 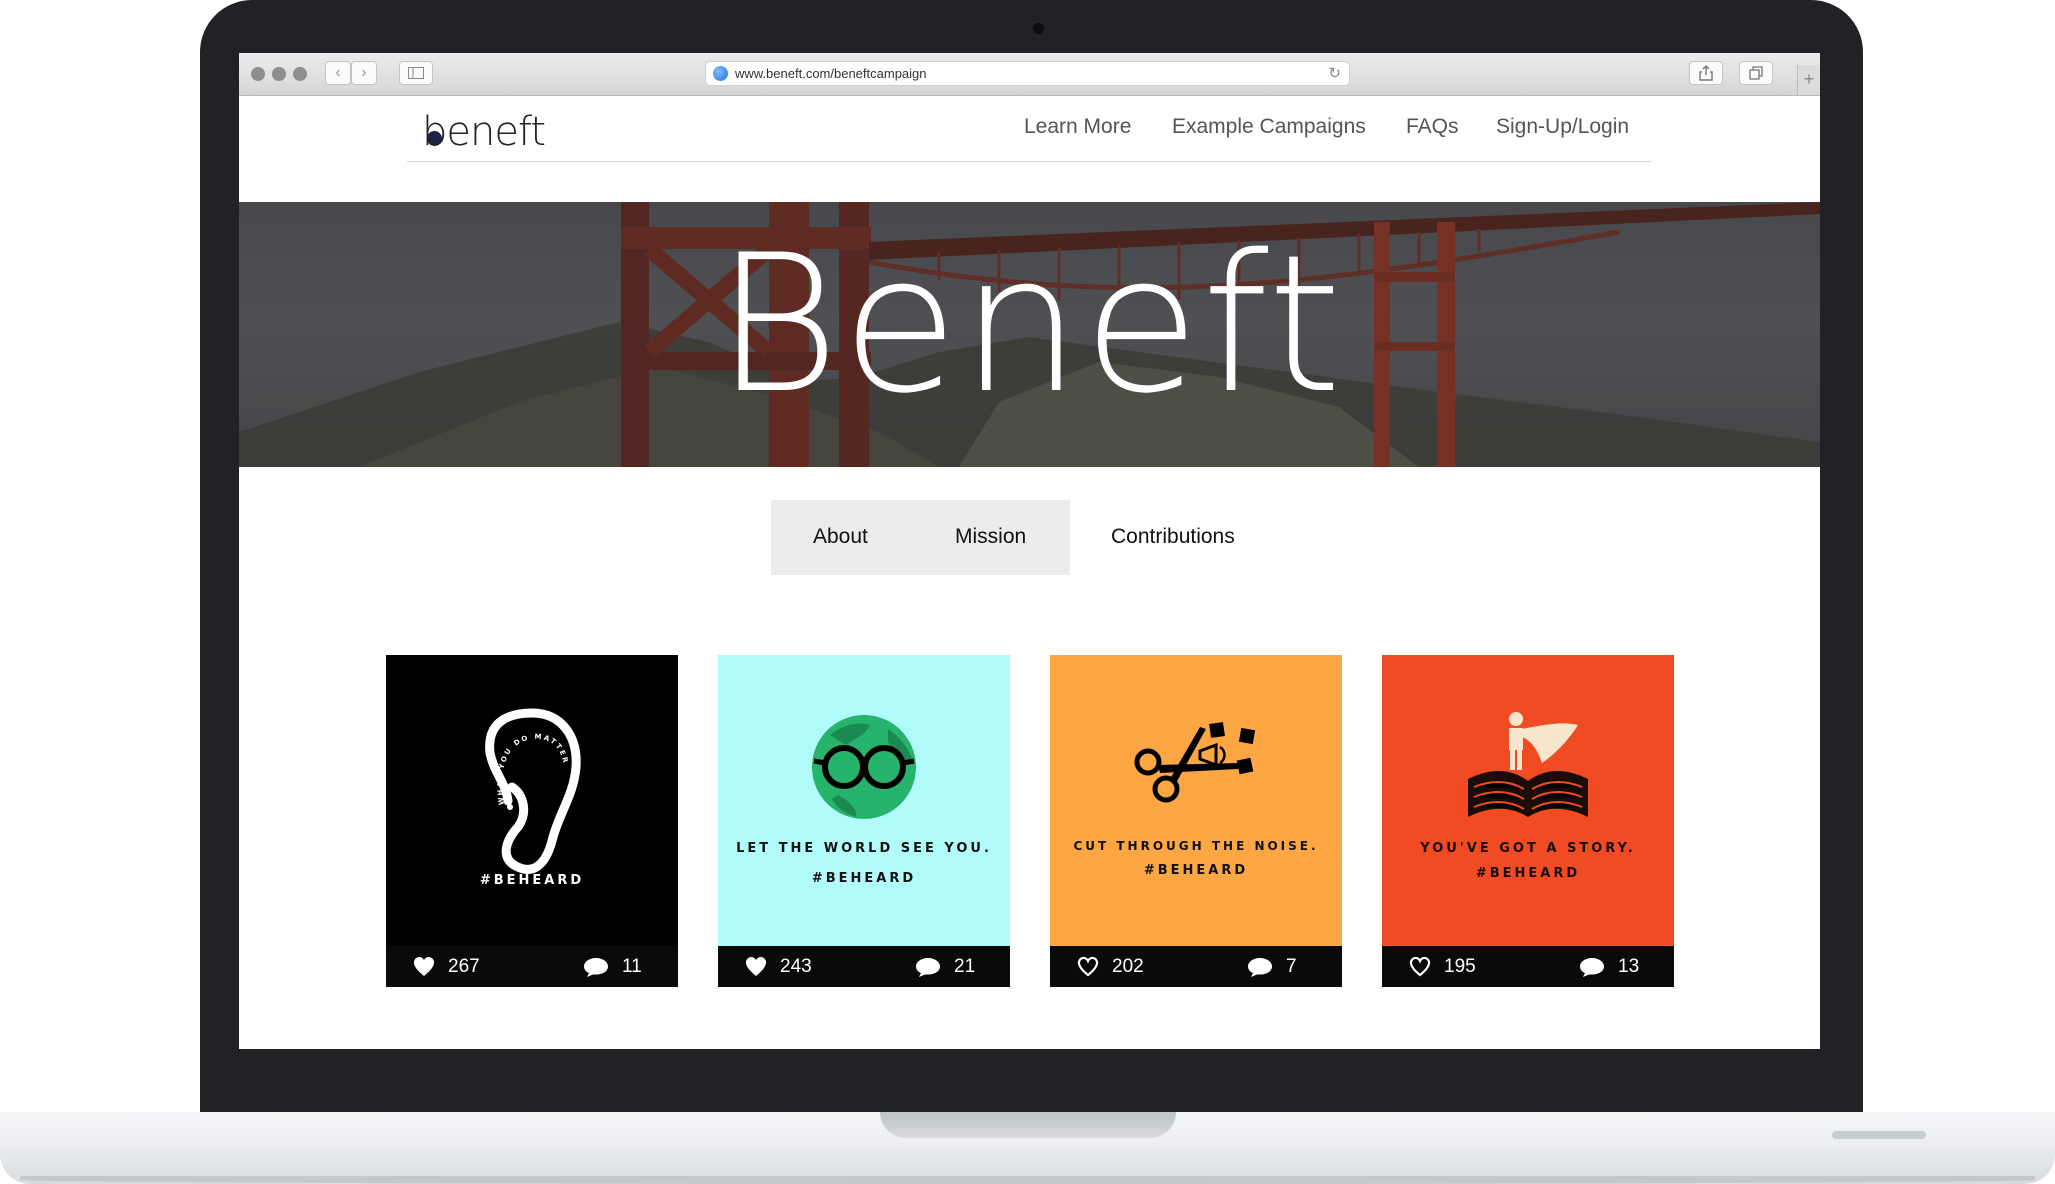 I want to click on campaign-card: YOU'VE GOT A STORY. #BEHEARD 195 13, so click(x=1528, y=821).